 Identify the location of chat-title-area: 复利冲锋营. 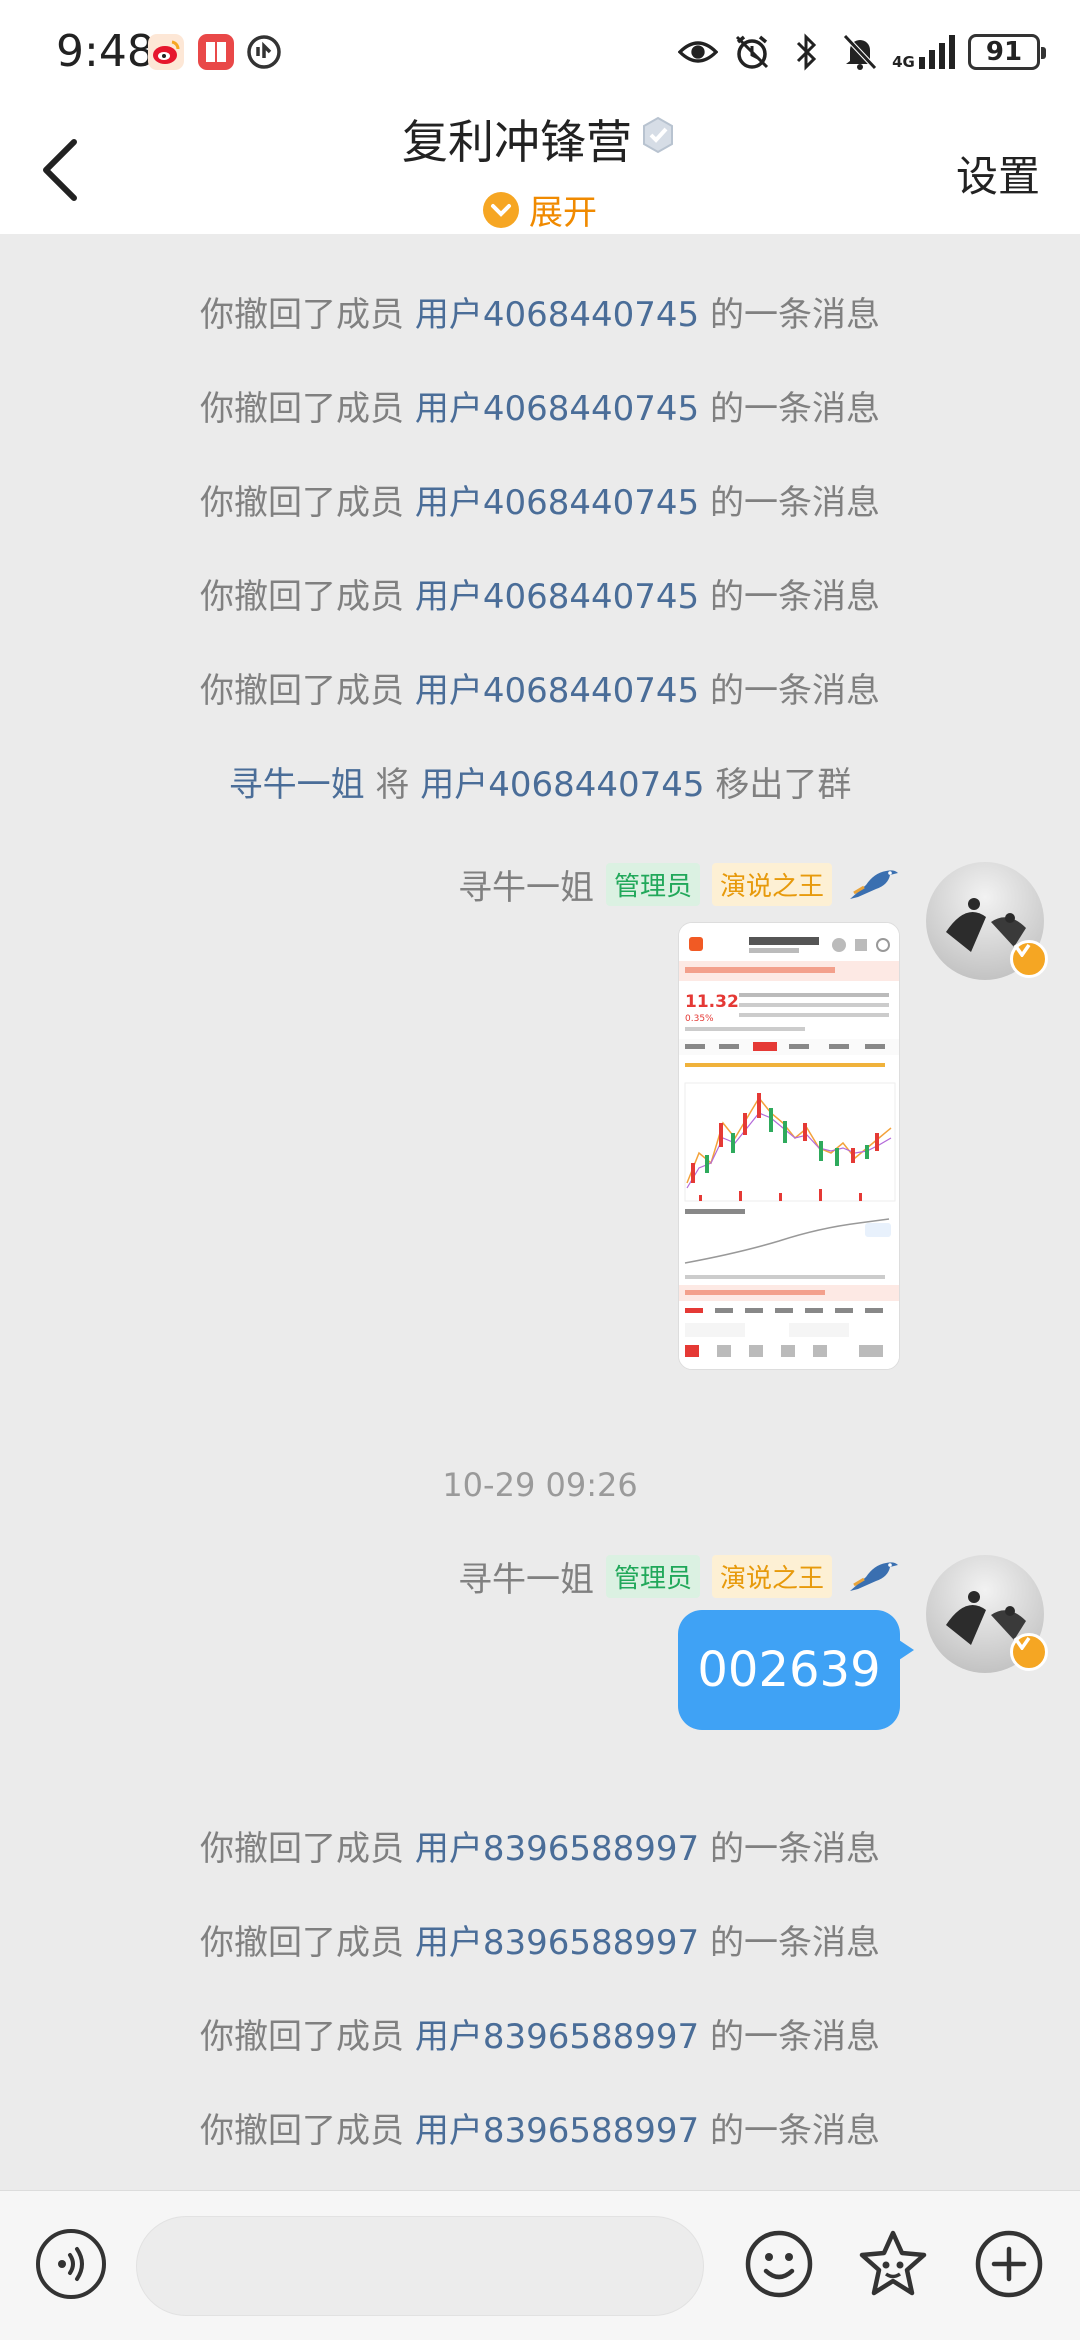
(540, 139).